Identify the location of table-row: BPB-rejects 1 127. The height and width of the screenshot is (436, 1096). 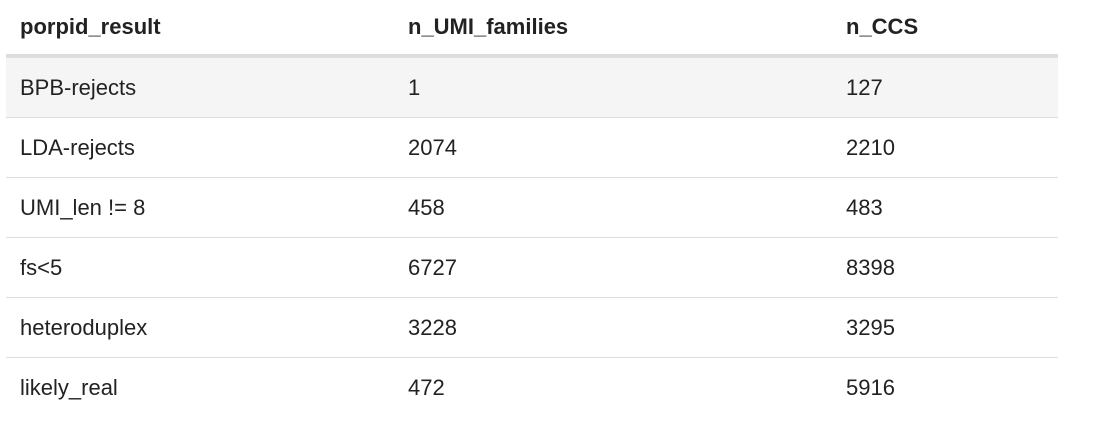
(532, 87).